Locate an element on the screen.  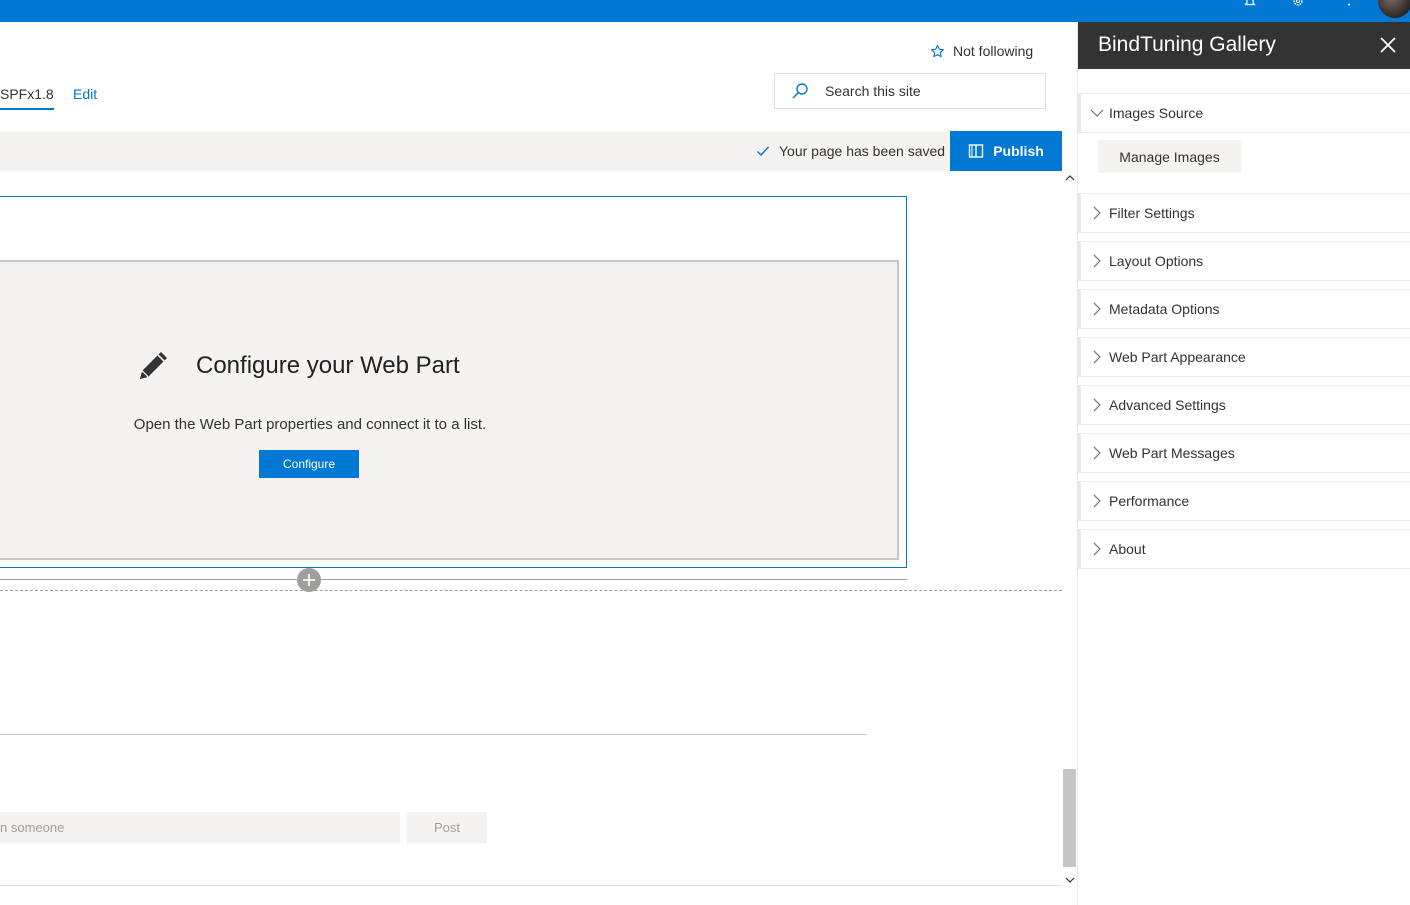
comments-divider is located at coordinates (433, 734).